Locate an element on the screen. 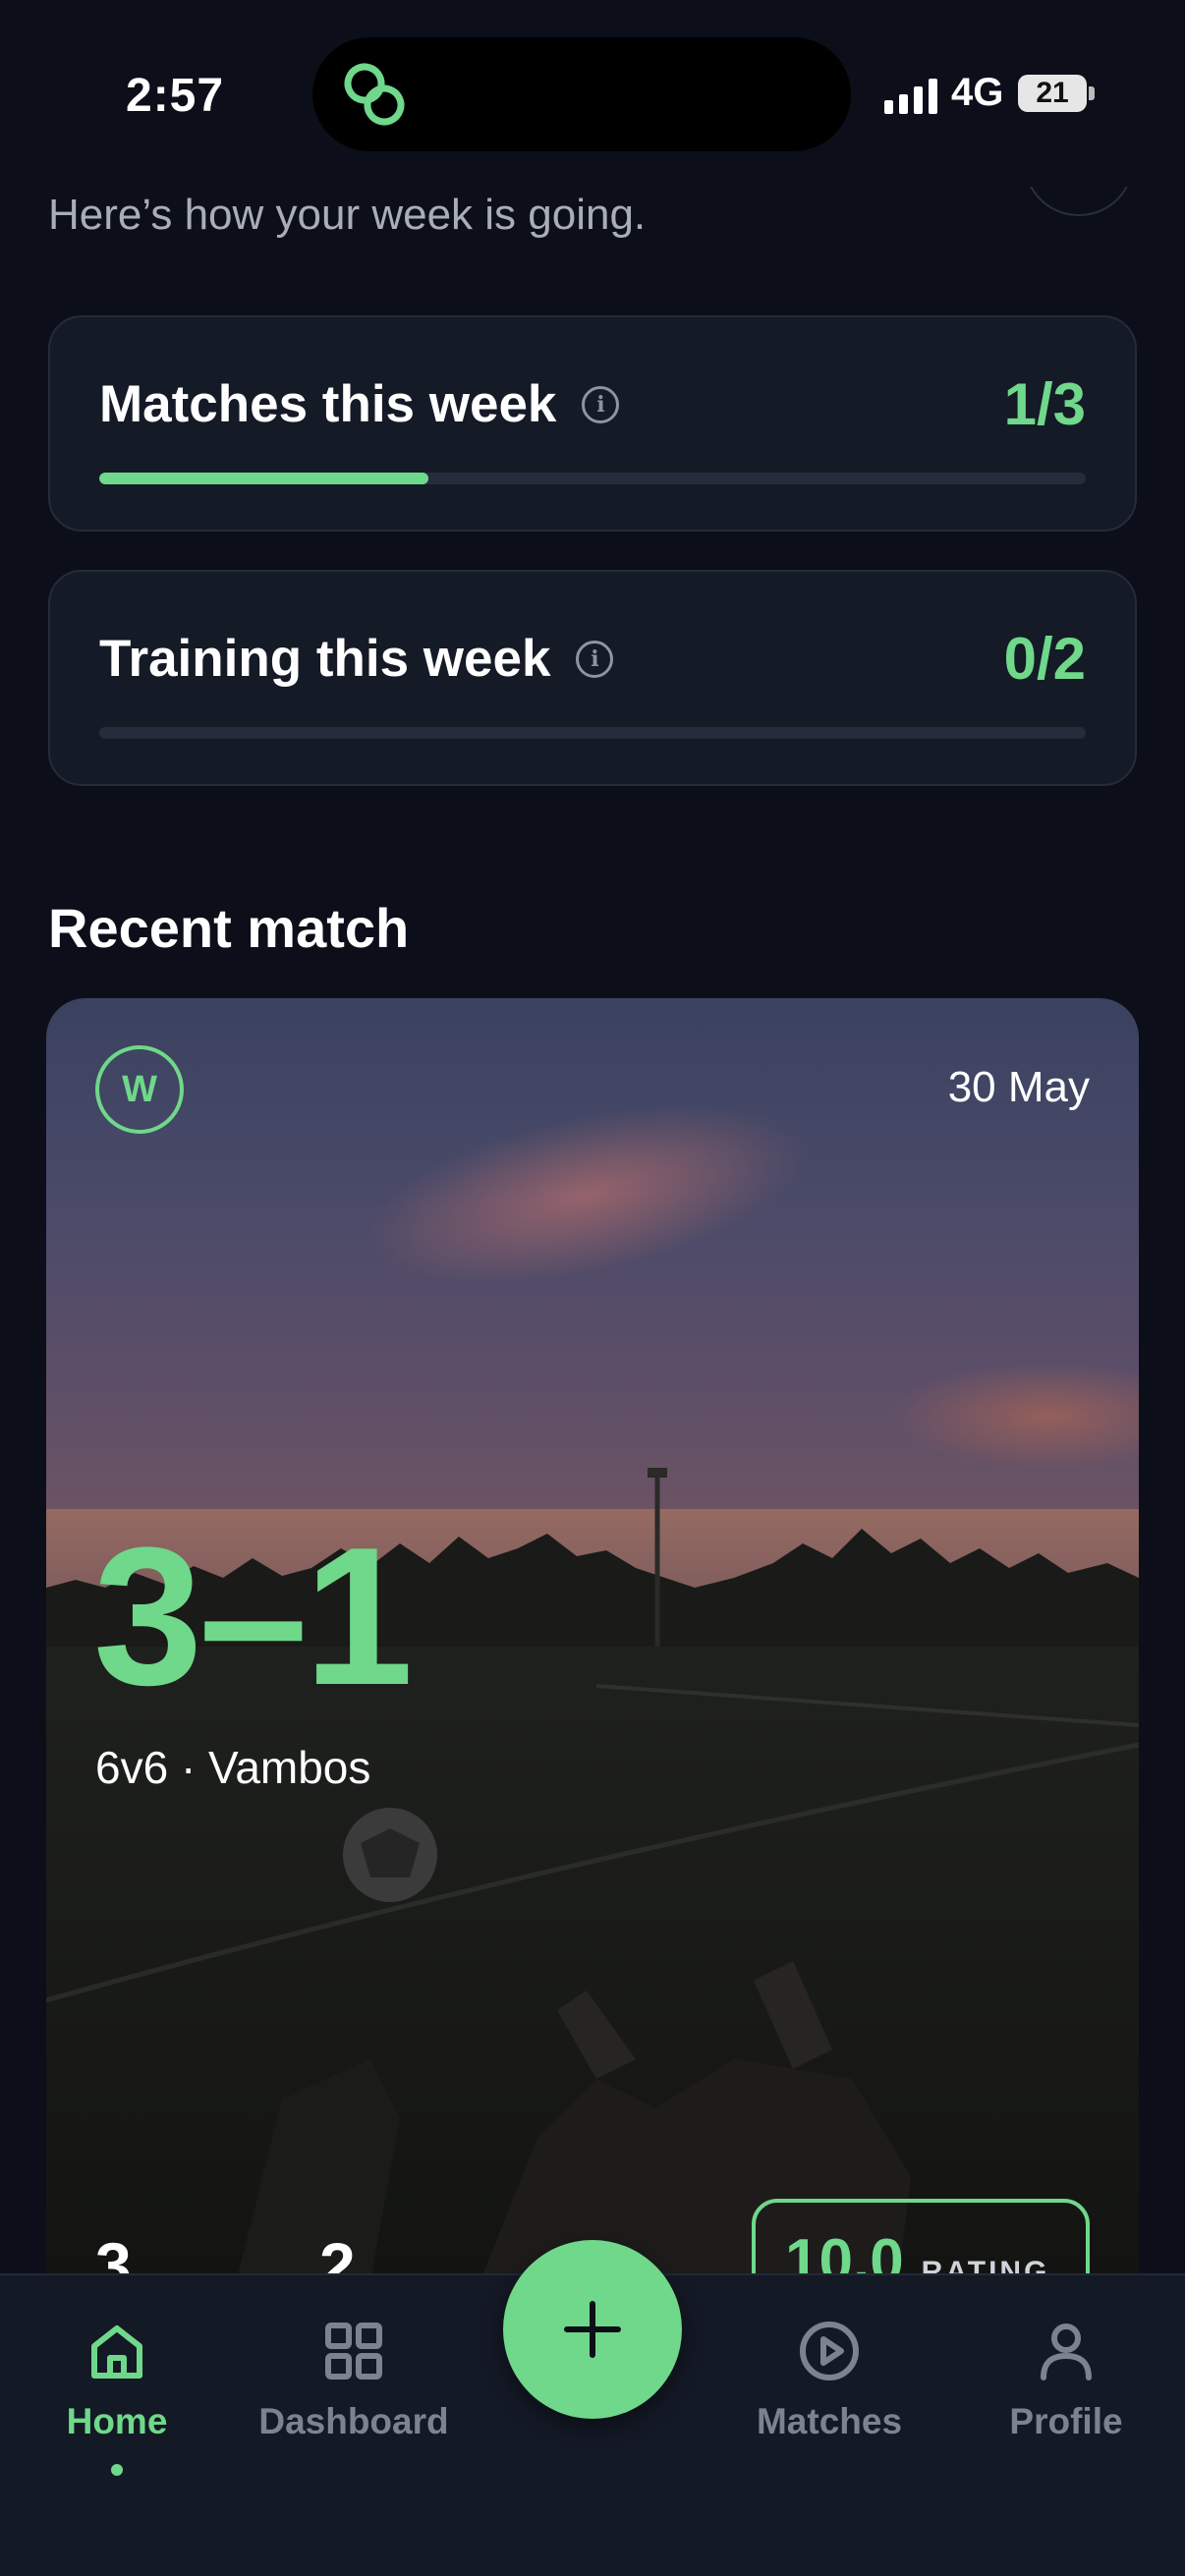  matches-progress-fill is located at coordinates (263, 478).